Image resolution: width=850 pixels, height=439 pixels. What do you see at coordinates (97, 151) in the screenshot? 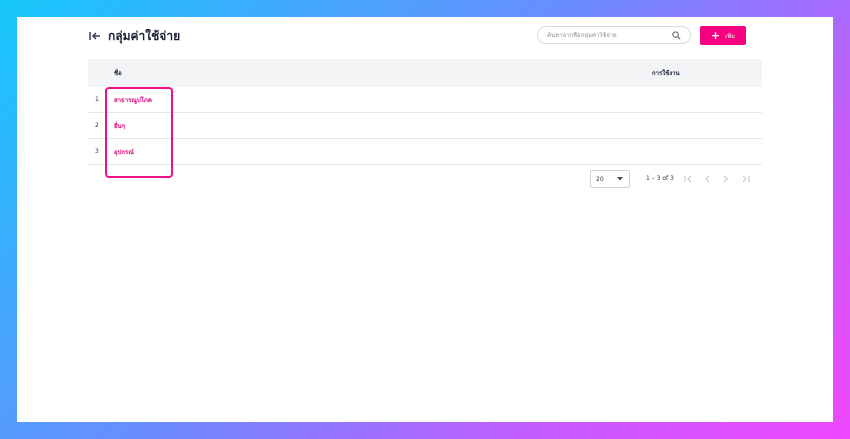
I see `row-index: 3` at bounding box center [97, 151].